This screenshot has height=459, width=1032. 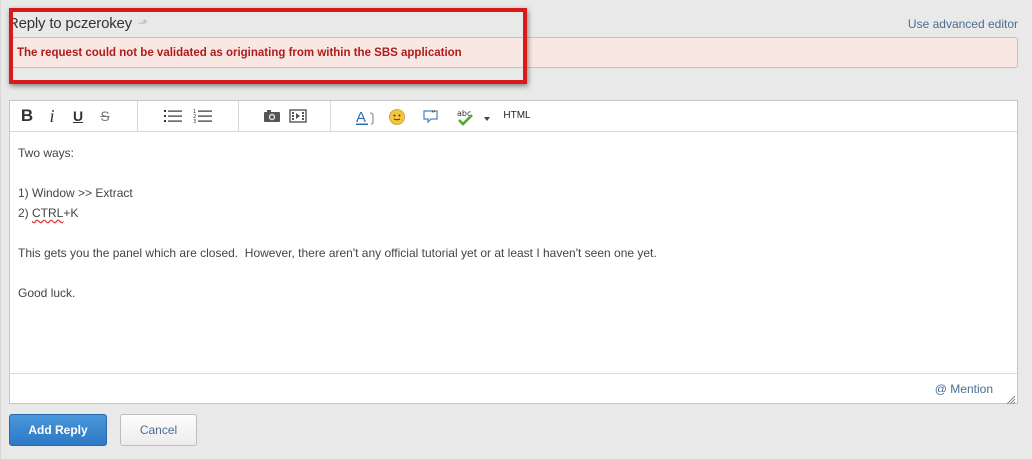 What do you see at coordinates (173, 116) in the screenshot?
I see `bullet-list-icon` at bounding box center [173, 116].